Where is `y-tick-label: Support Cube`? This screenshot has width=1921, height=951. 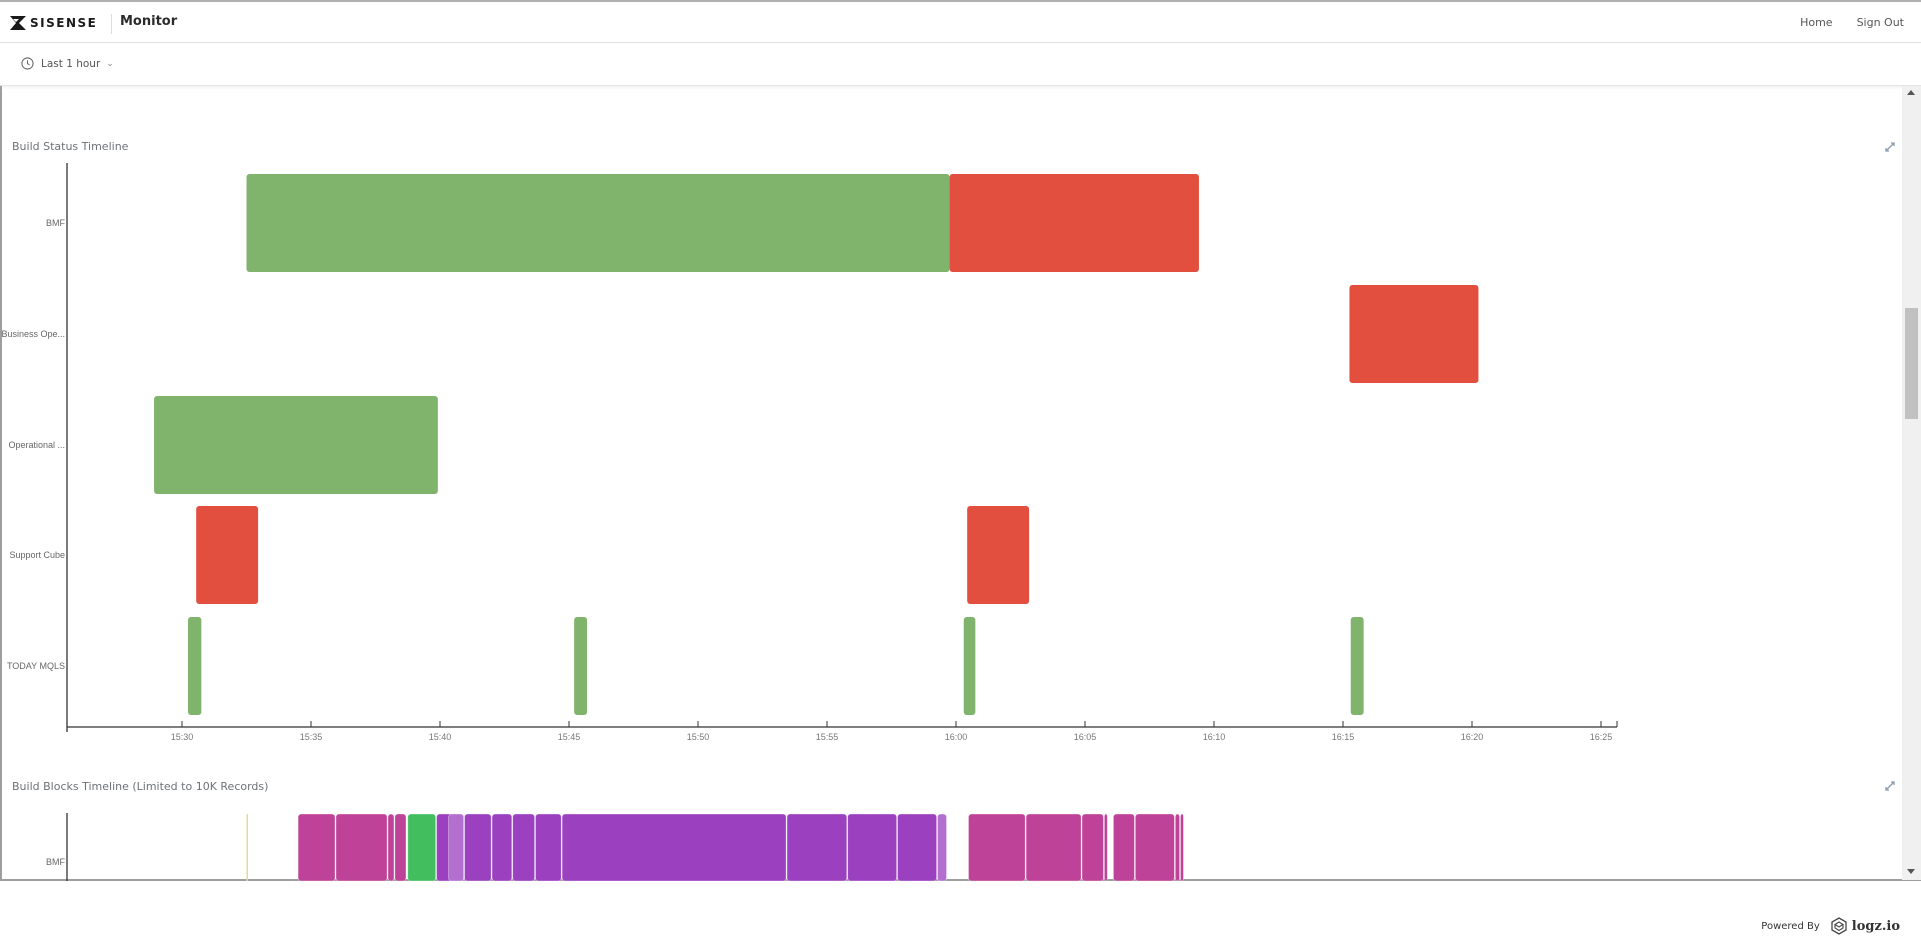 y-tick-label: Support Cube is located at coordinates (37, 555).